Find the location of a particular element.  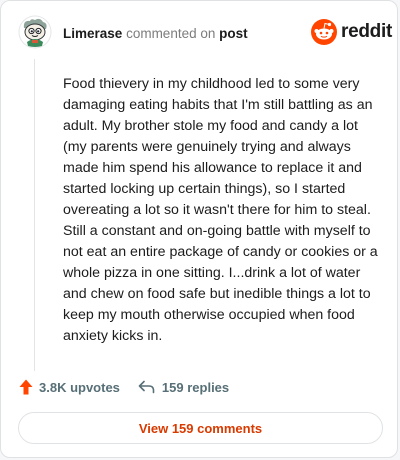

user-avatar is located at coordinates (35, 32).